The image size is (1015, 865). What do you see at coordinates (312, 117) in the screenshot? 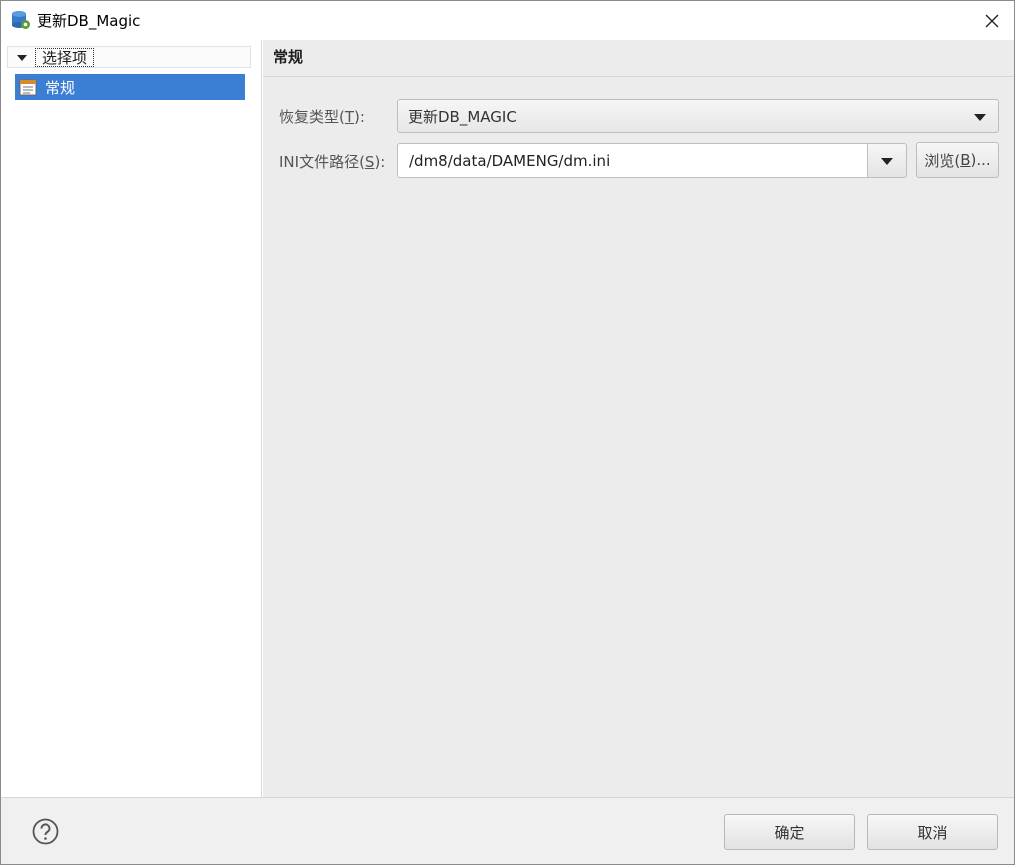
I see `restore-type-label-text: 恢复类型(` at bounding box center [312, 117].